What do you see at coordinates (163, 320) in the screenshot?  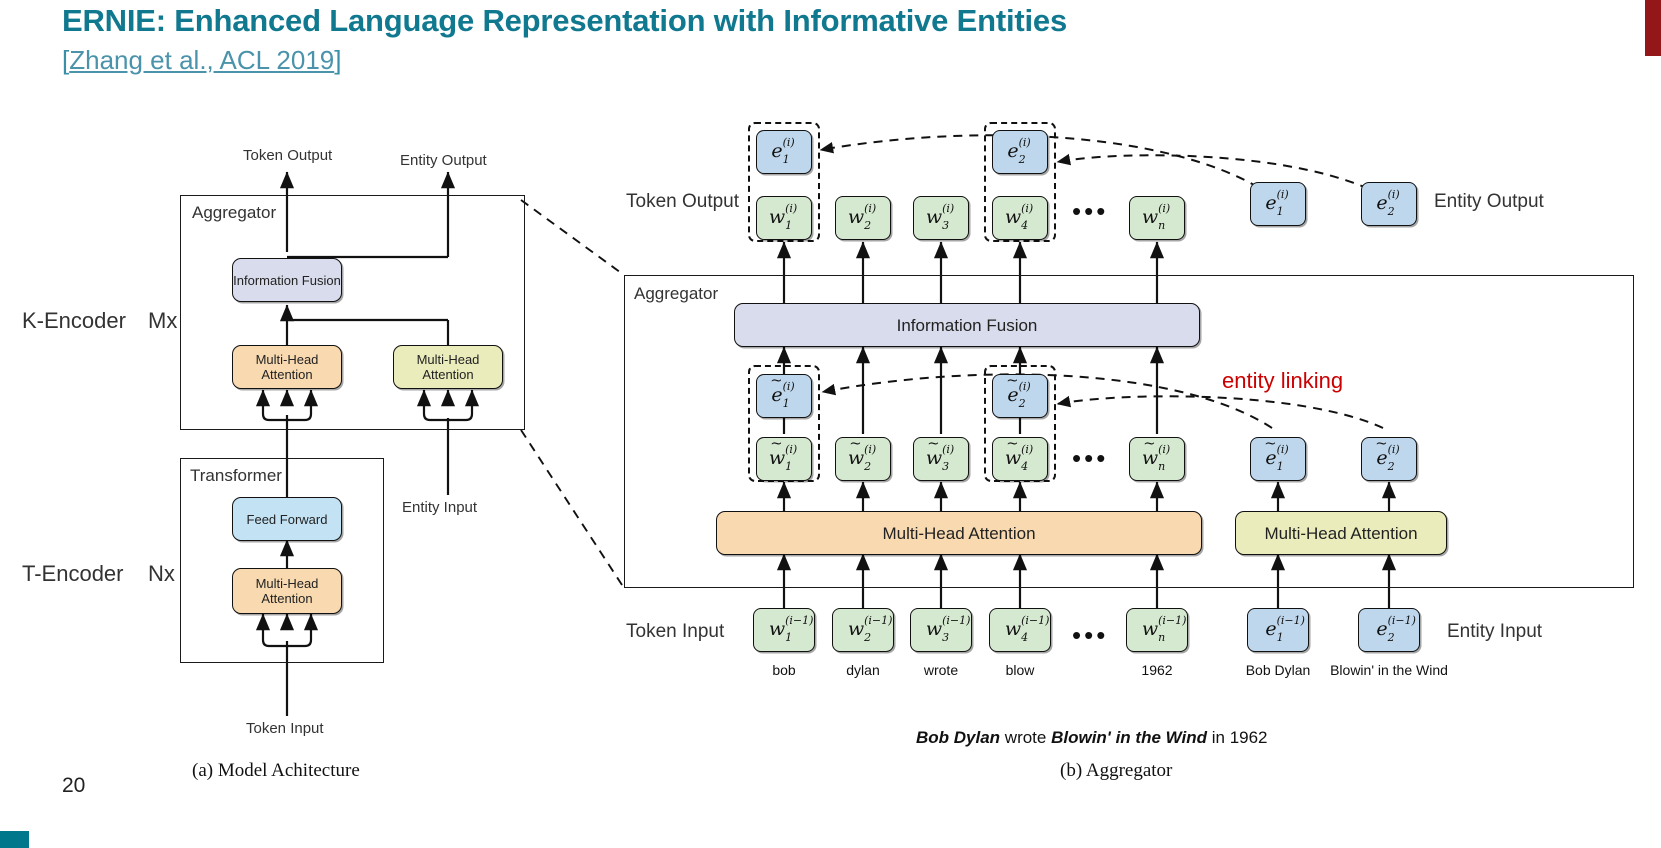 I see `k-encoder-count: Mx` at bounding box center [163, 320].